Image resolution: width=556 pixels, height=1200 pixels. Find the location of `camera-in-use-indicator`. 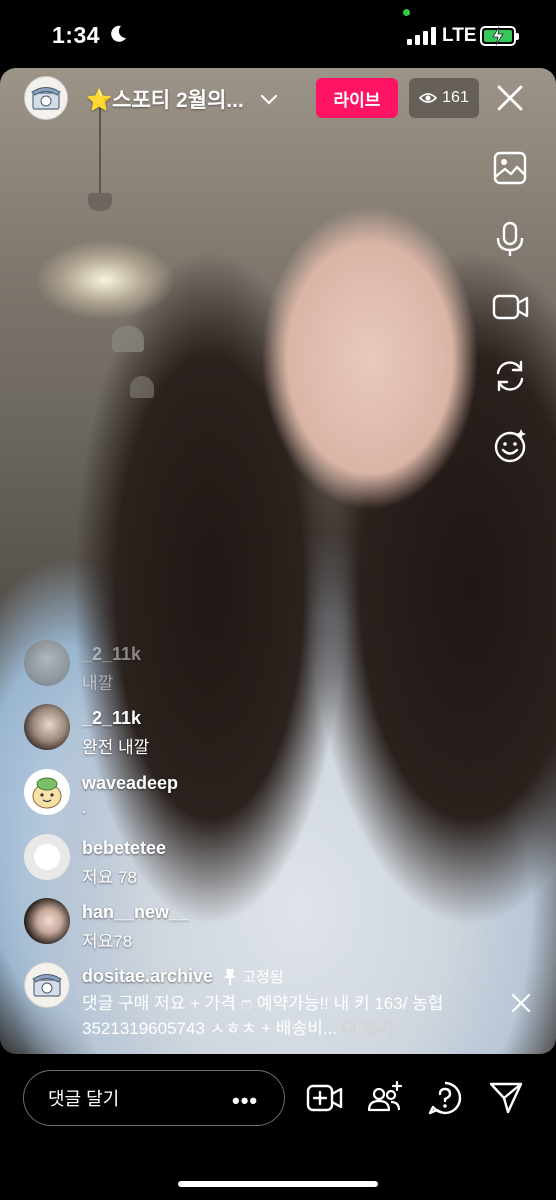

camera-in-use-indicator is located at coordinates (406, 12).